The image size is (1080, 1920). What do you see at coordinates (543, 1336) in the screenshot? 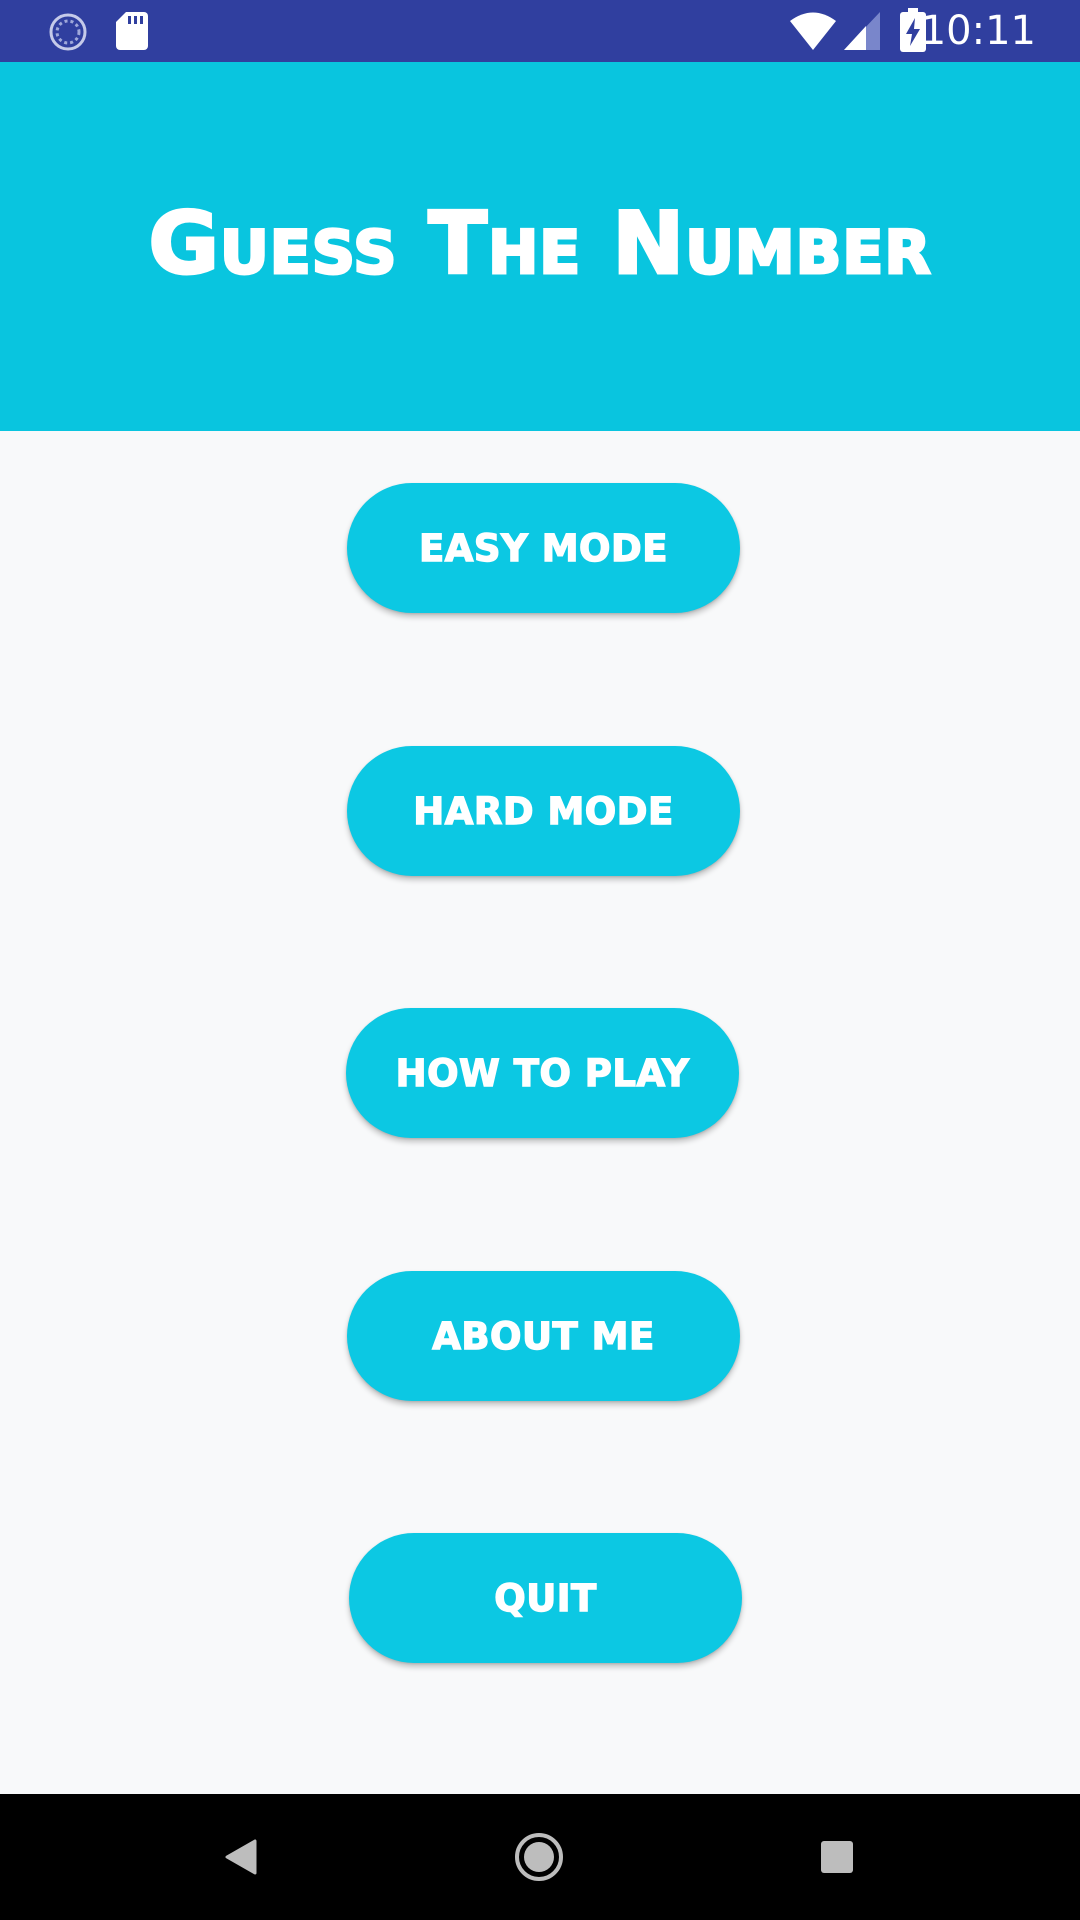
I see `about-me-button: ABOUT ME` at bounding box center [543, 1336].